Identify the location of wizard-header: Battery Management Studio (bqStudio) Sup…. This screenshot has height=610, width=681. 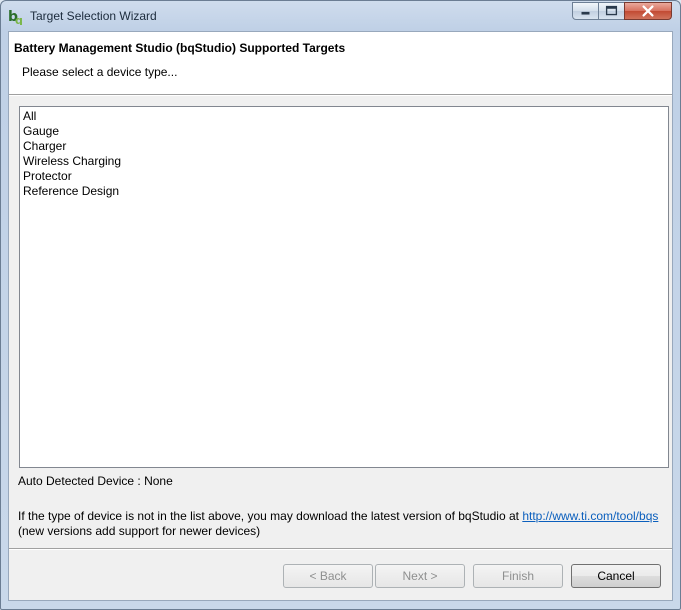
(340, 63).